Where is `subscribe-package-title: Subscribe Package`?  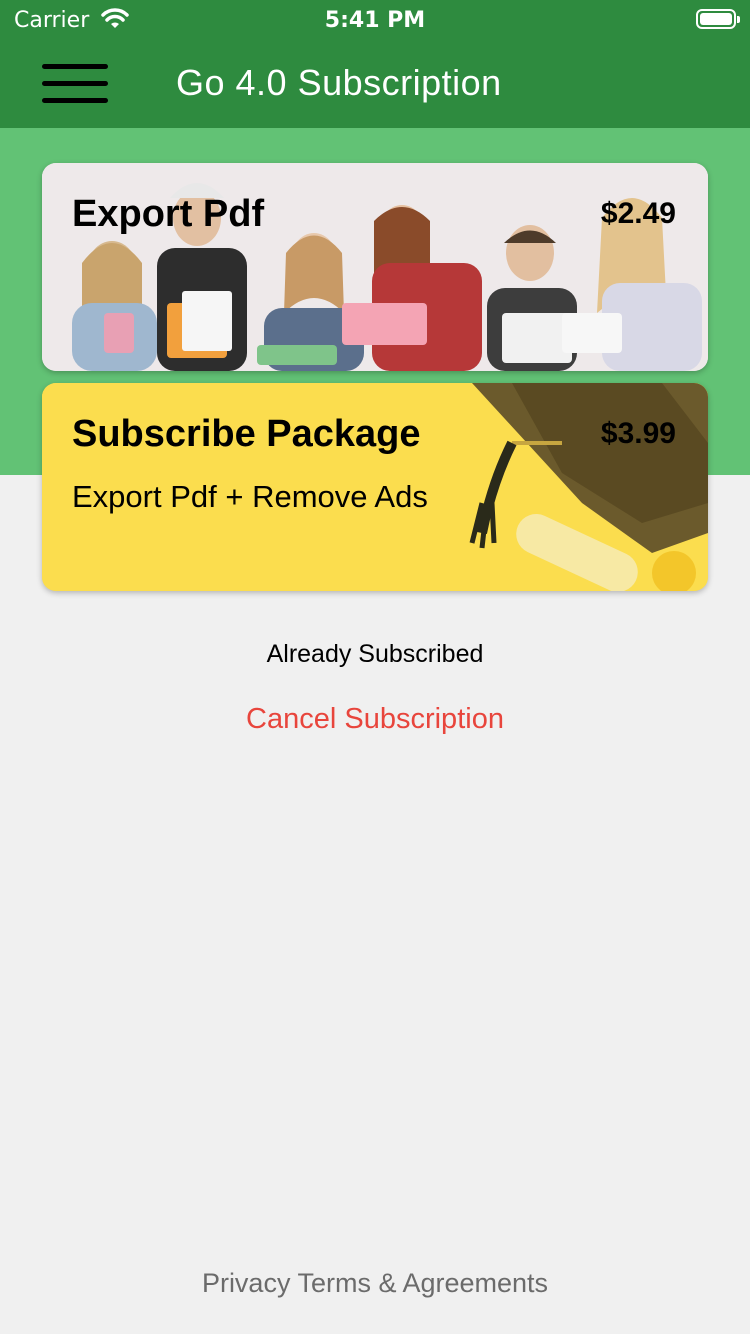
subscribe-package-title: Subscribe Package is located at coordinates (246, 434).